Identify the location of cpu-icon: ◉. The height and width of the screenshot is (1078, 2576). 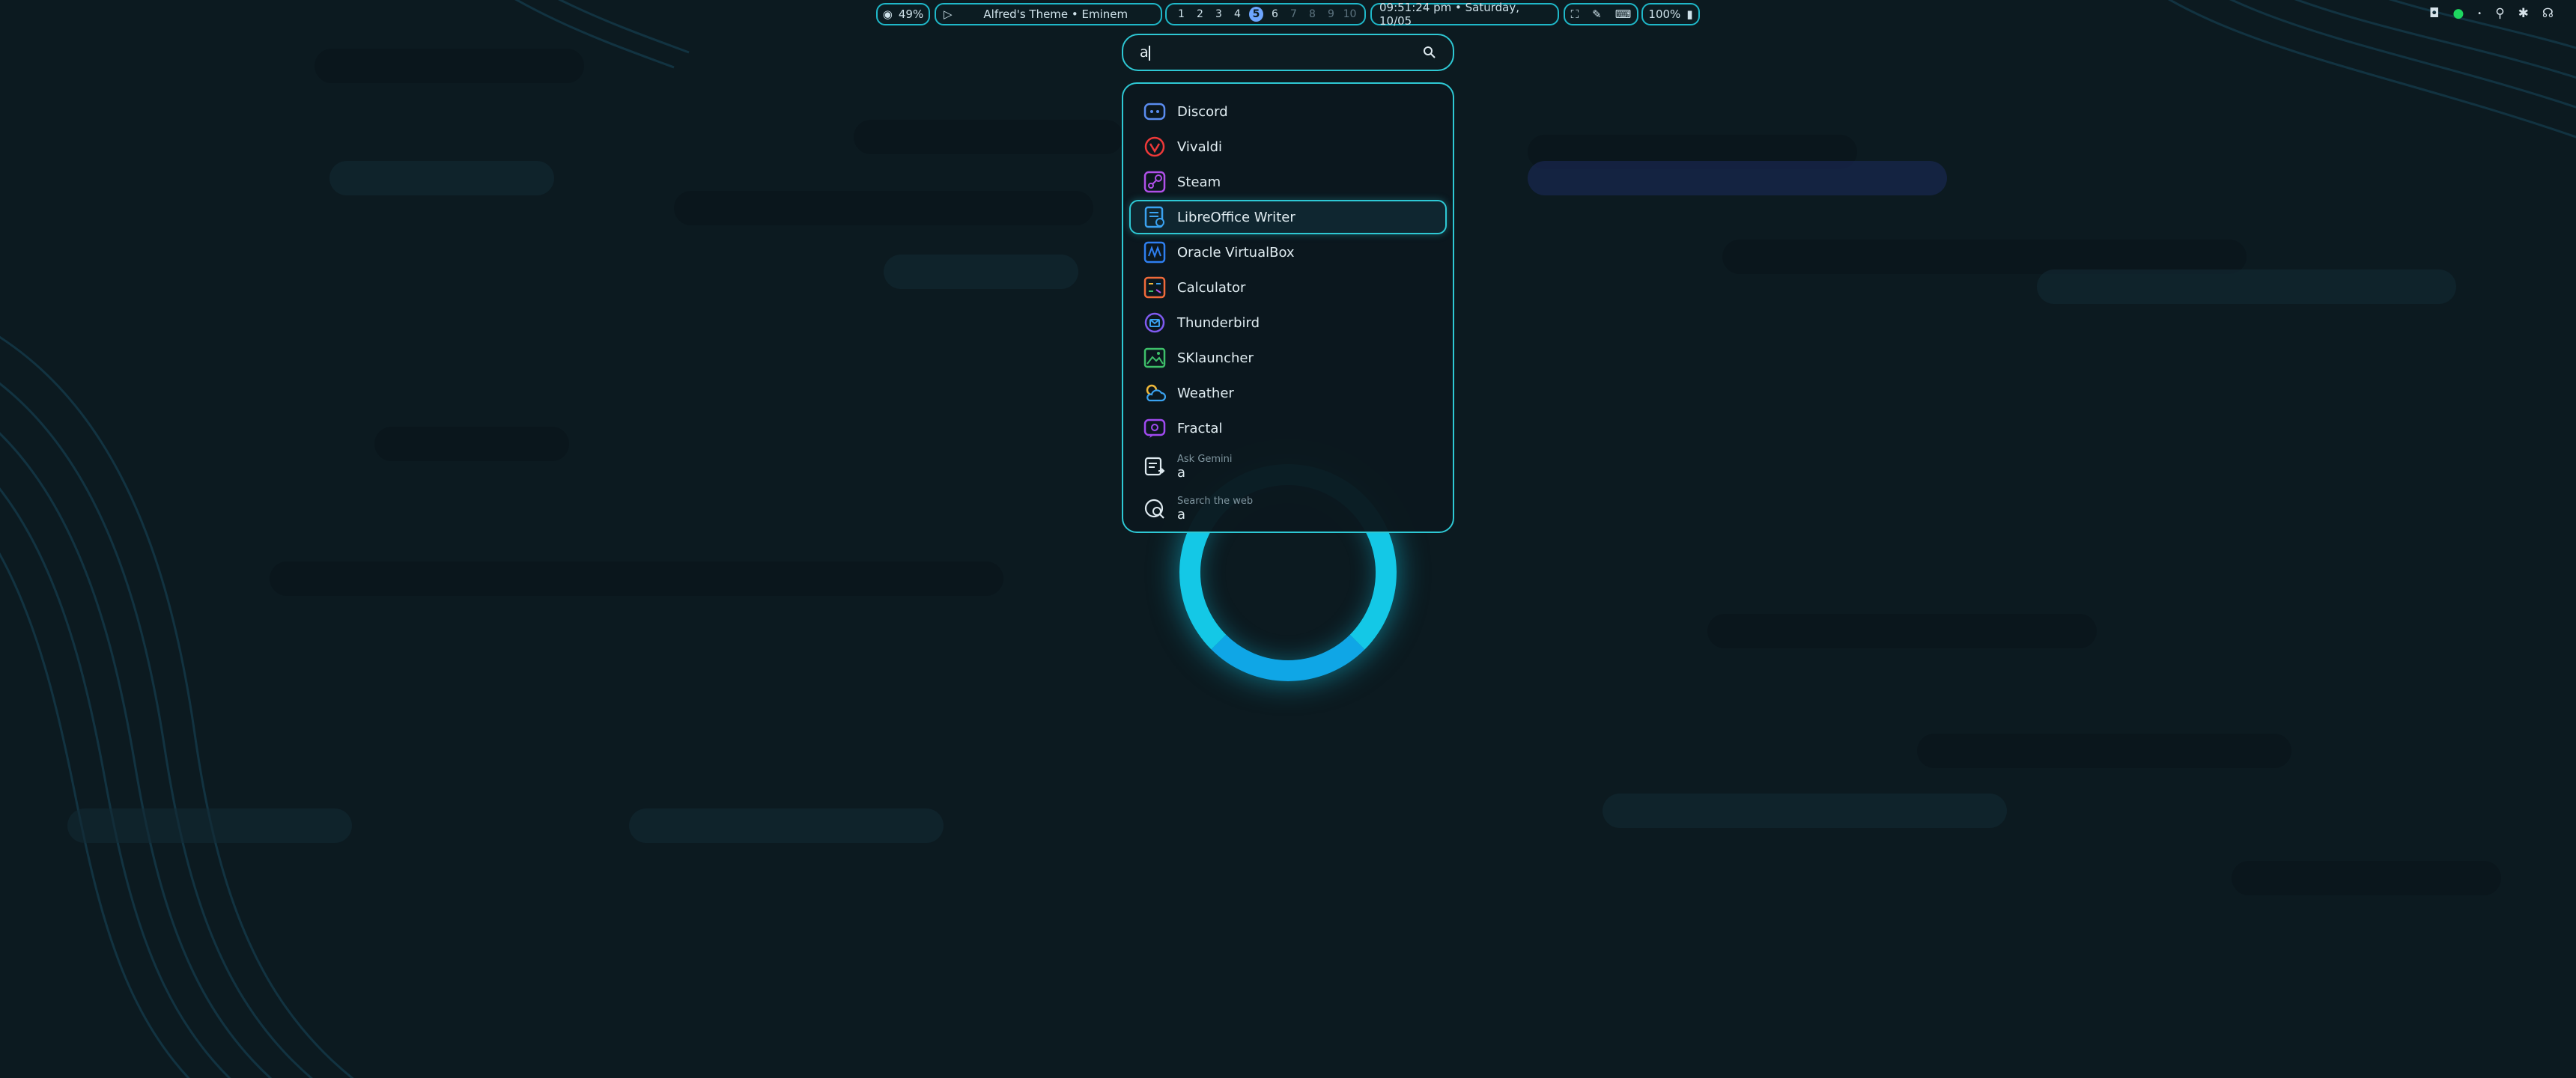
(887, 14).